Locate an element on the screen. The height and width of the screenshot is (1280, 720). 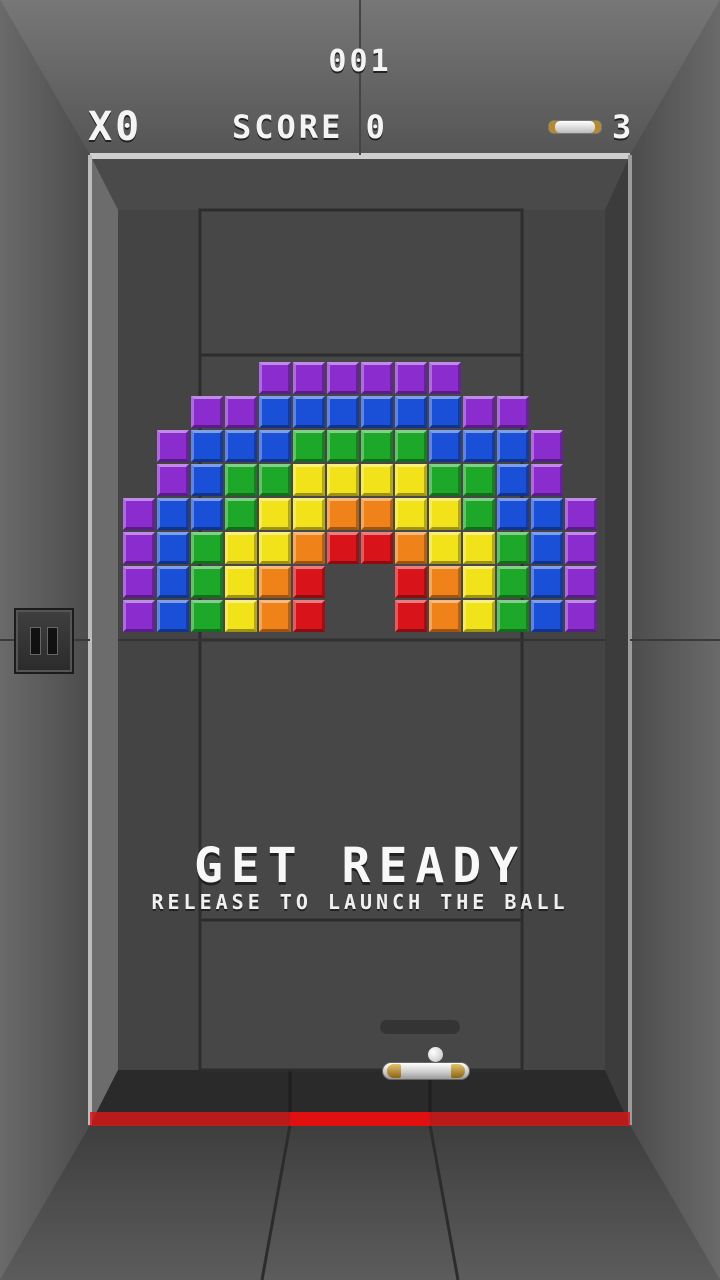
danger-line-center is located at coordinates (360, 1119).